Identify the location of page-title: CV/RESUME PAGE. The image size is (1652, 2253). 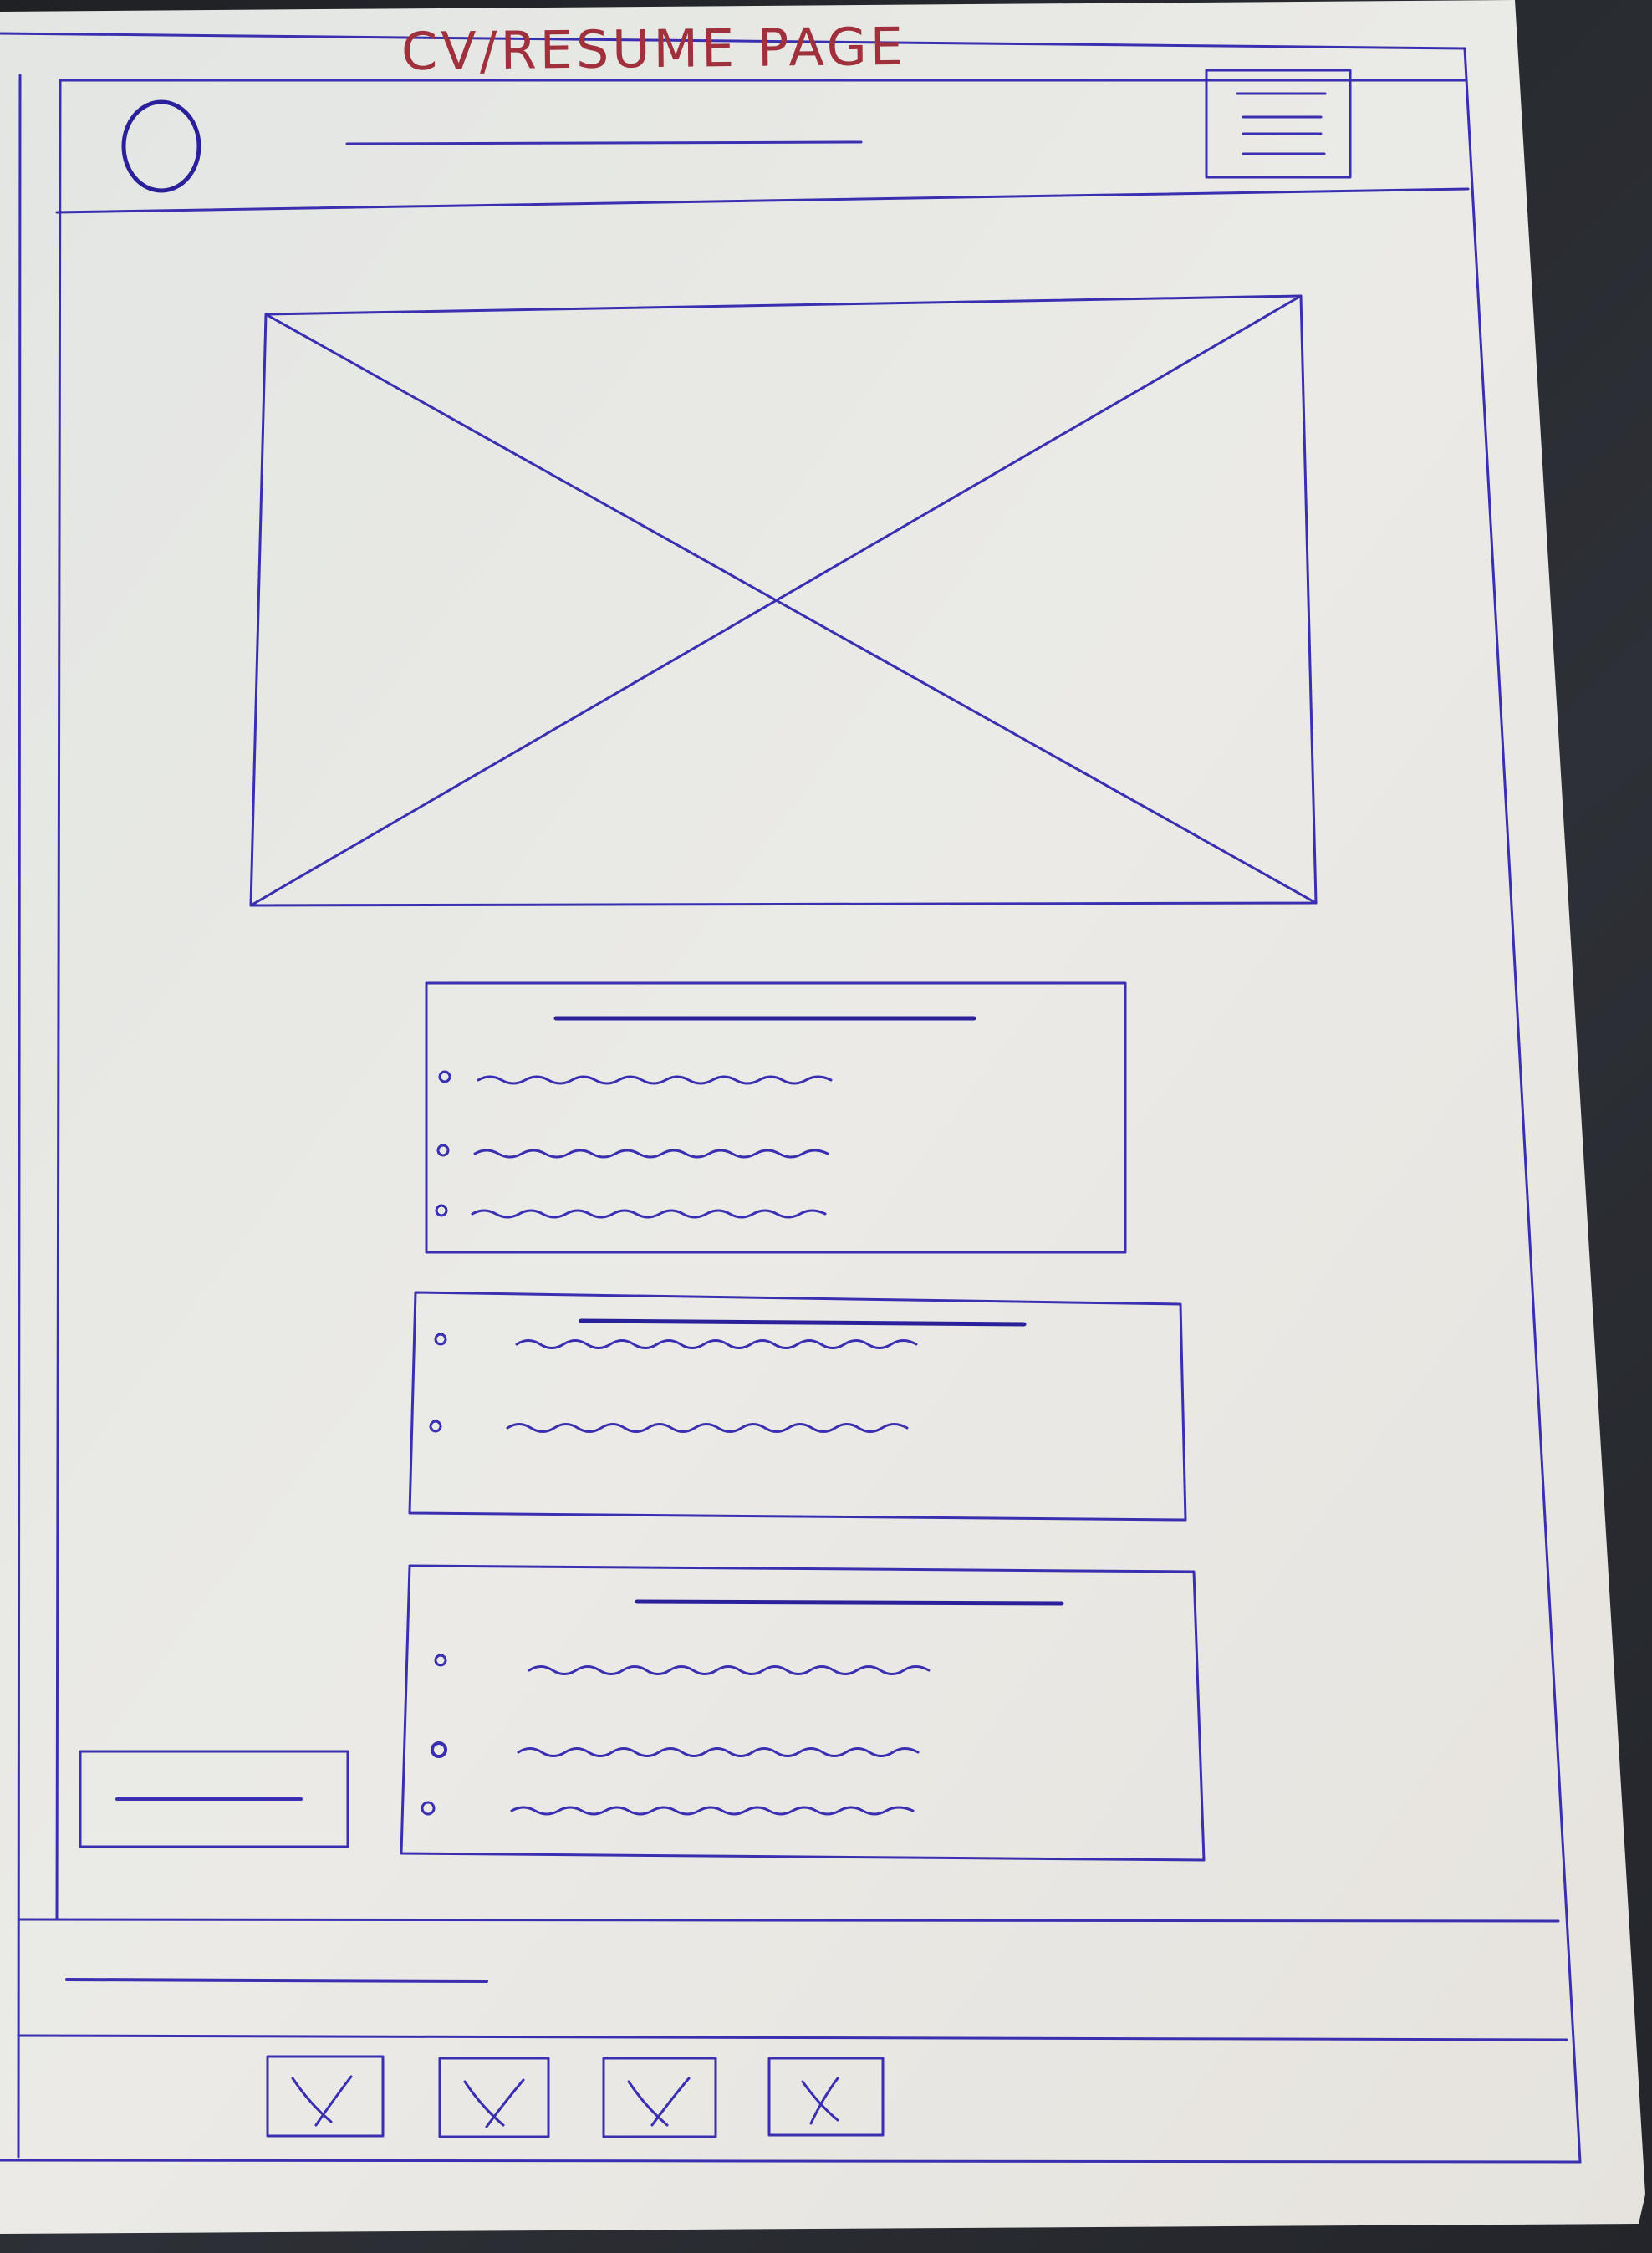
(653, 49).